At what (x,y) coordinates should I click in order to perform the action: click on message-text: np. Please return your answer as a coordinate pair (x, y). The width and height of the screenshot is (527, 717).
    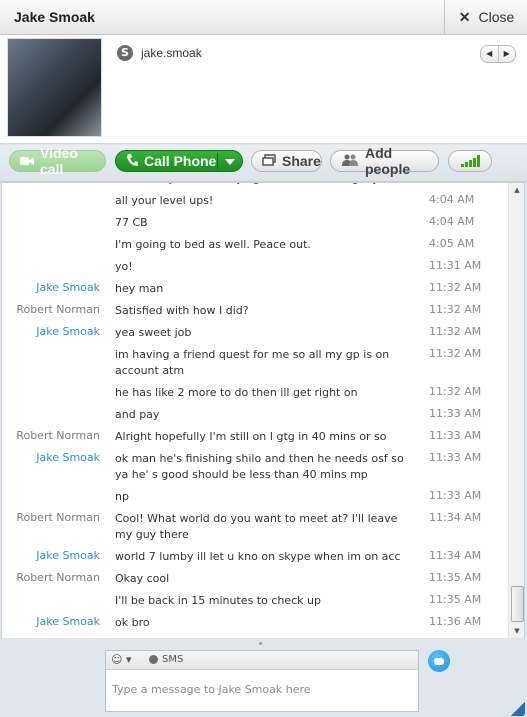
    Looking at the image, I should click on (122, 496).